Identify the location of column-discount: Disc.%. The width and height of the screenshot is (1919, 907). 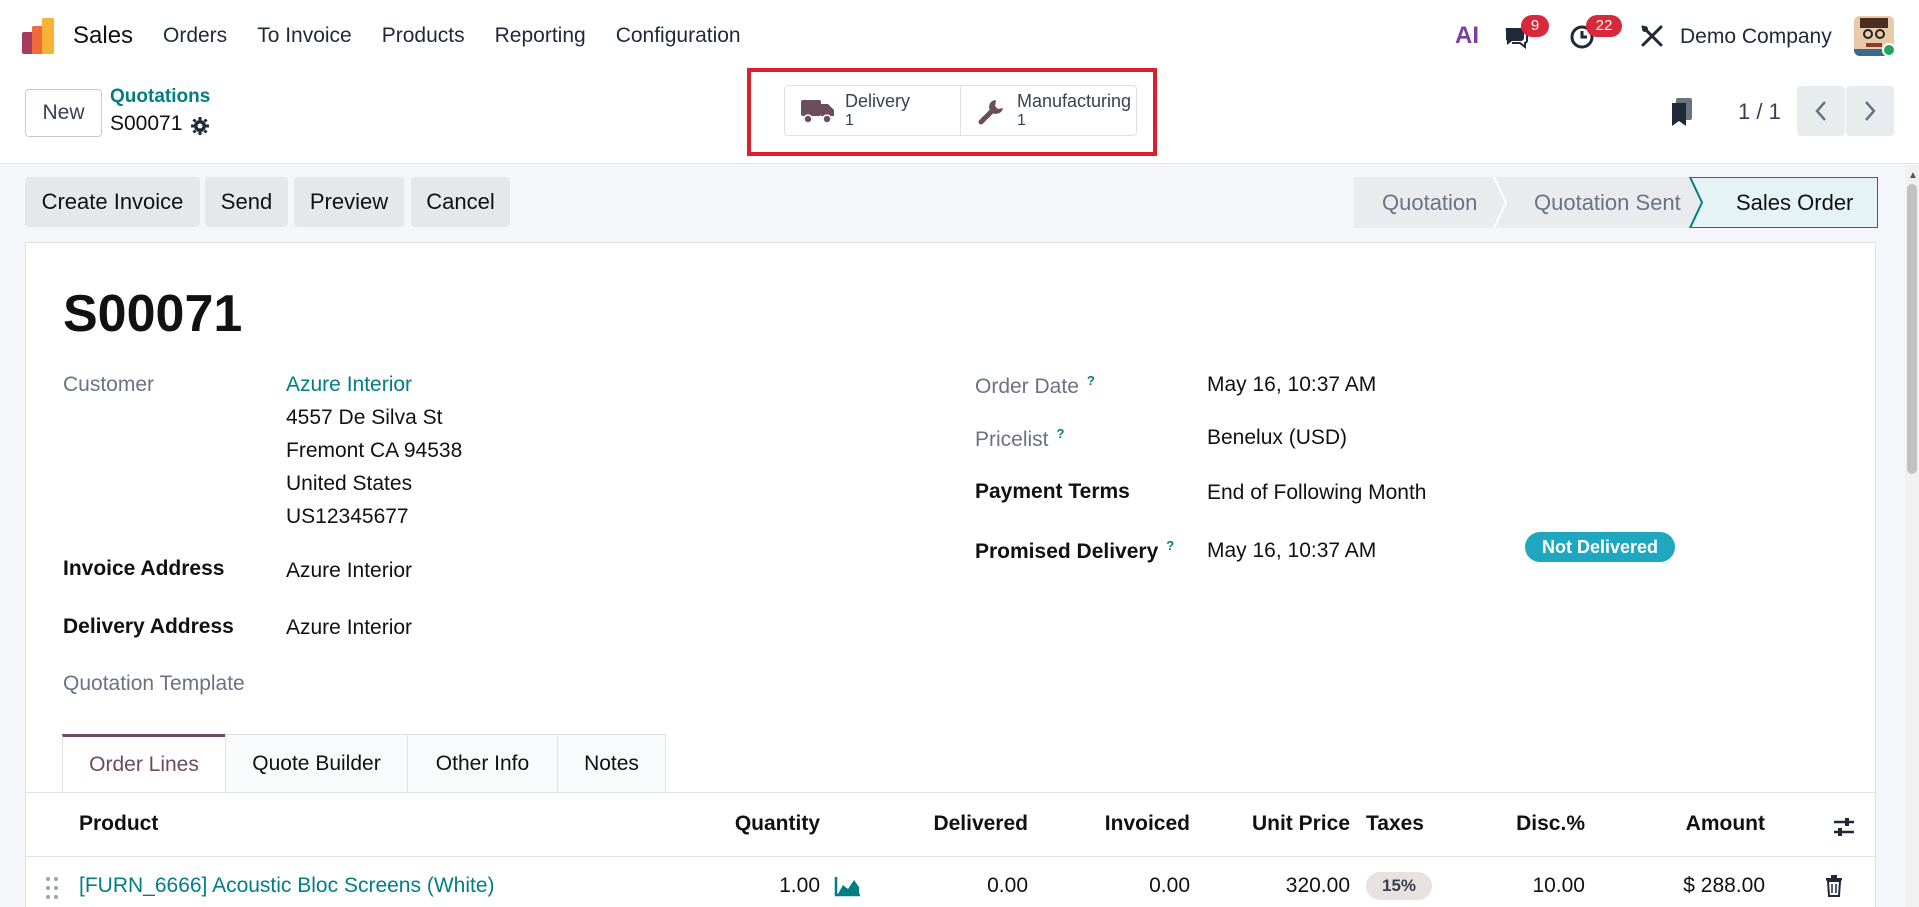
(1537, 824).